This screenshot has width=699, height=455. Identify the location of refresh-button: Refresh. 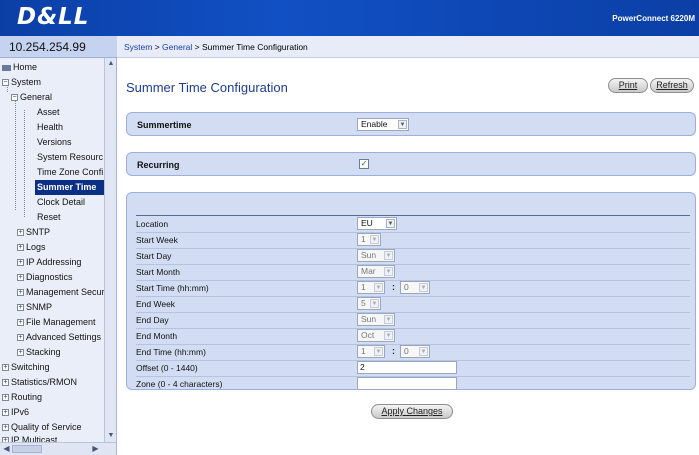
(672, 85).